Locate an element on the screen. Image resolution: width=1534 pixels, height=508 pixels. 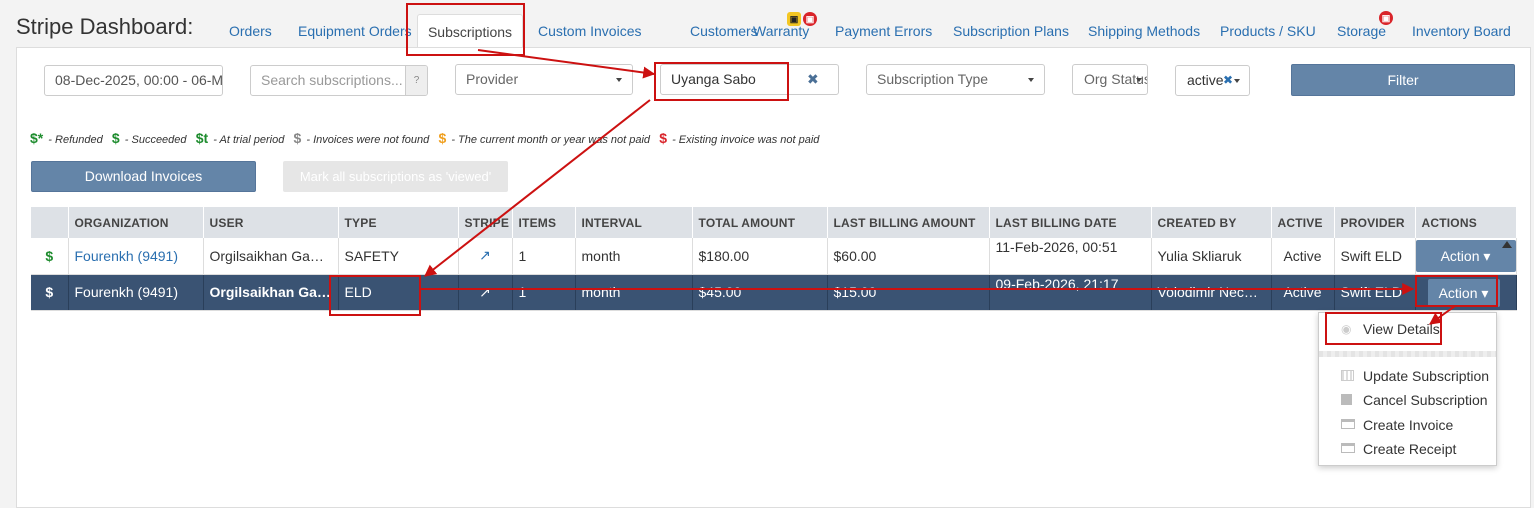
menu-item-create-invoice: Create Invoice is located at coordinates (1407, 425).